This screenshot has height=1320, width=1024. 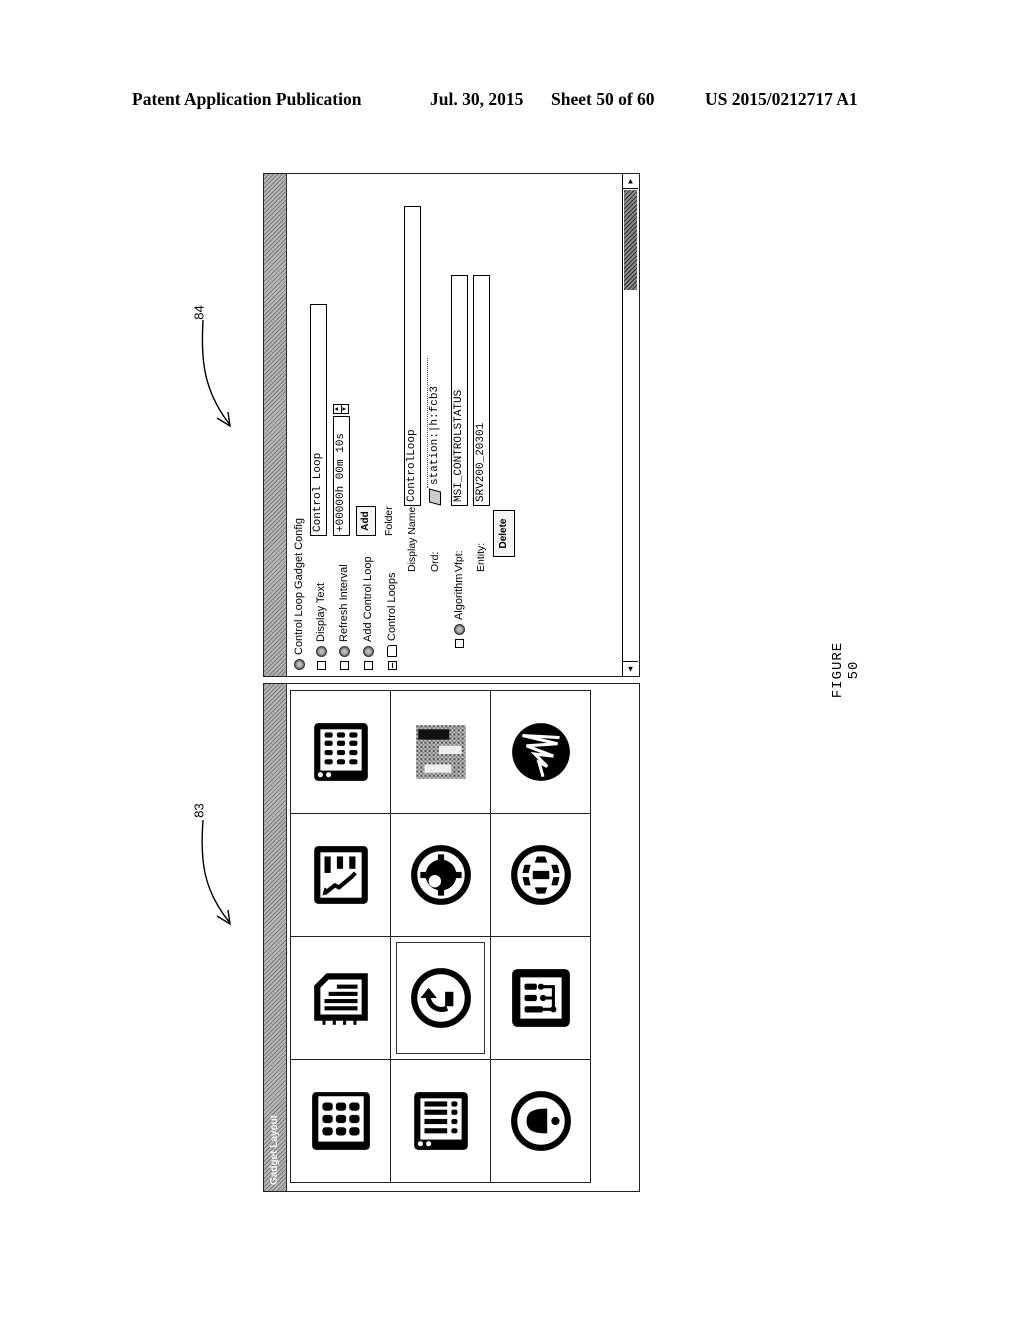 I want to click on tree-item-label: Add Control Loop, so click(x=368, y=599).